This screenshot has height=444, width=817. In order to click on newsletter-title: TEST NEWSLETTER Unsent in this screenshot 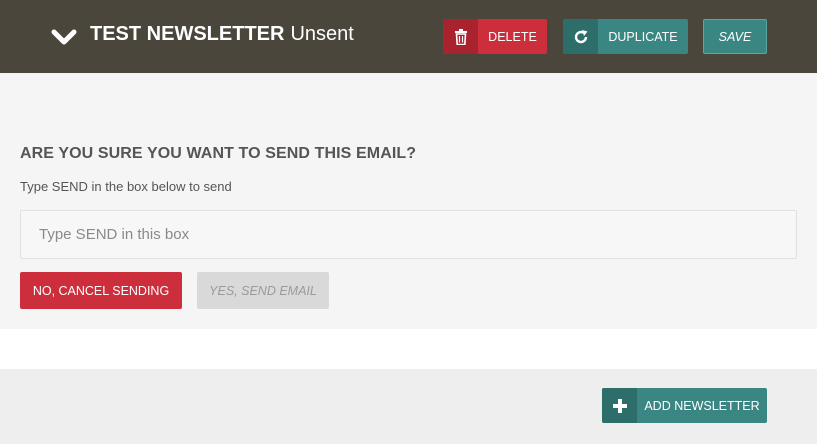, I will do `click(222, 34)`.